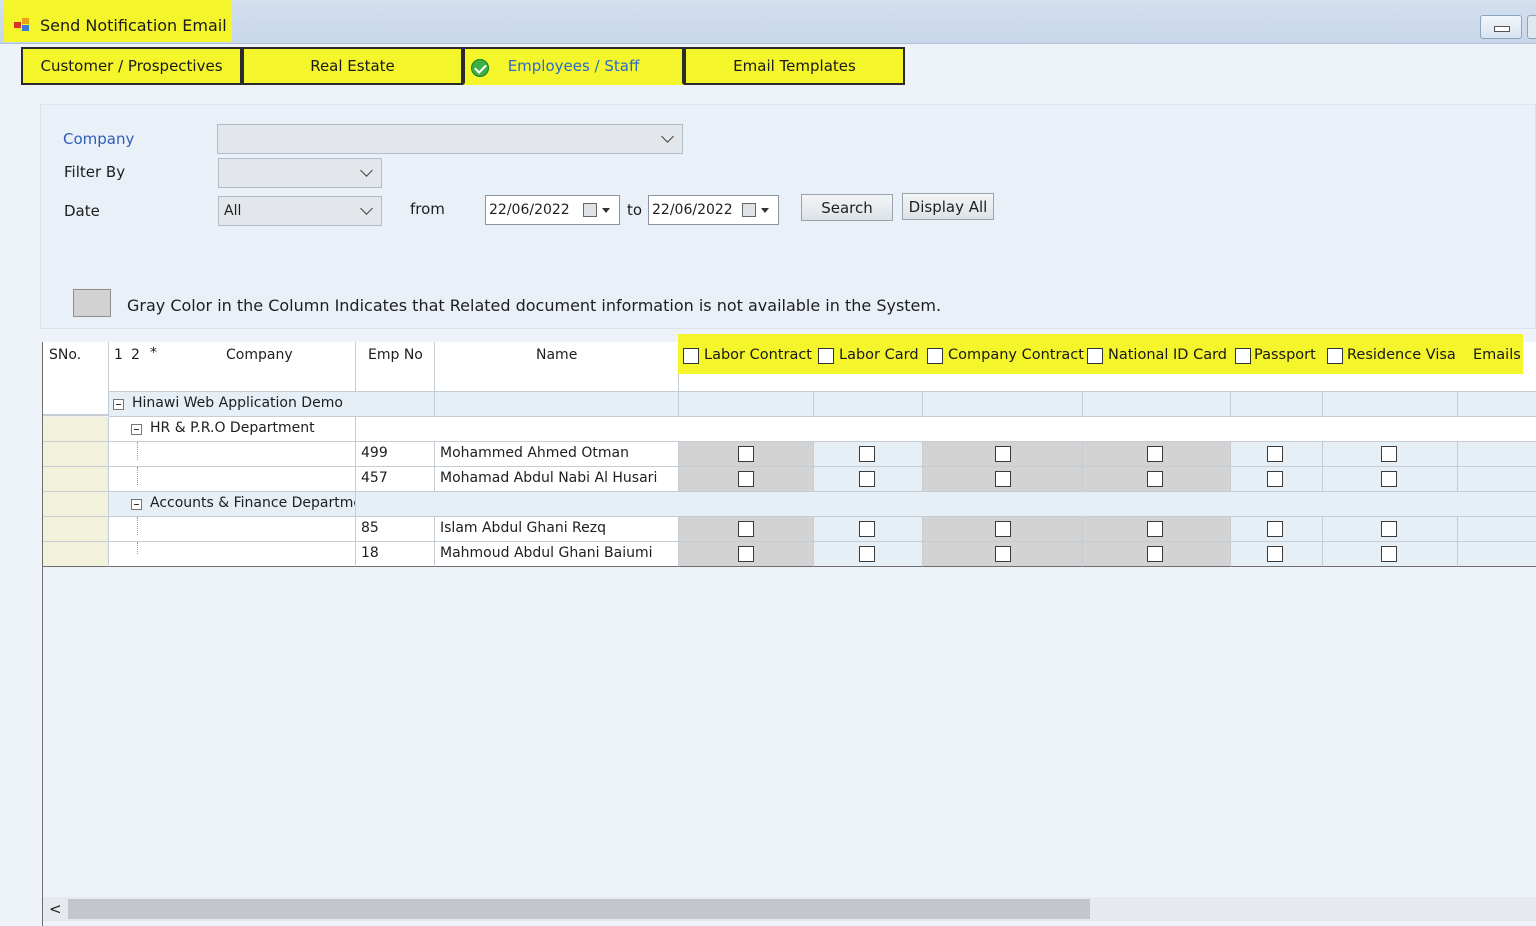 The width and height of the screenshot is (1536, 926). What do you see at coordinates (826, 356) in the screenshot?
I see `labor-card-header-checkbox` at bounding box center [826, 356].